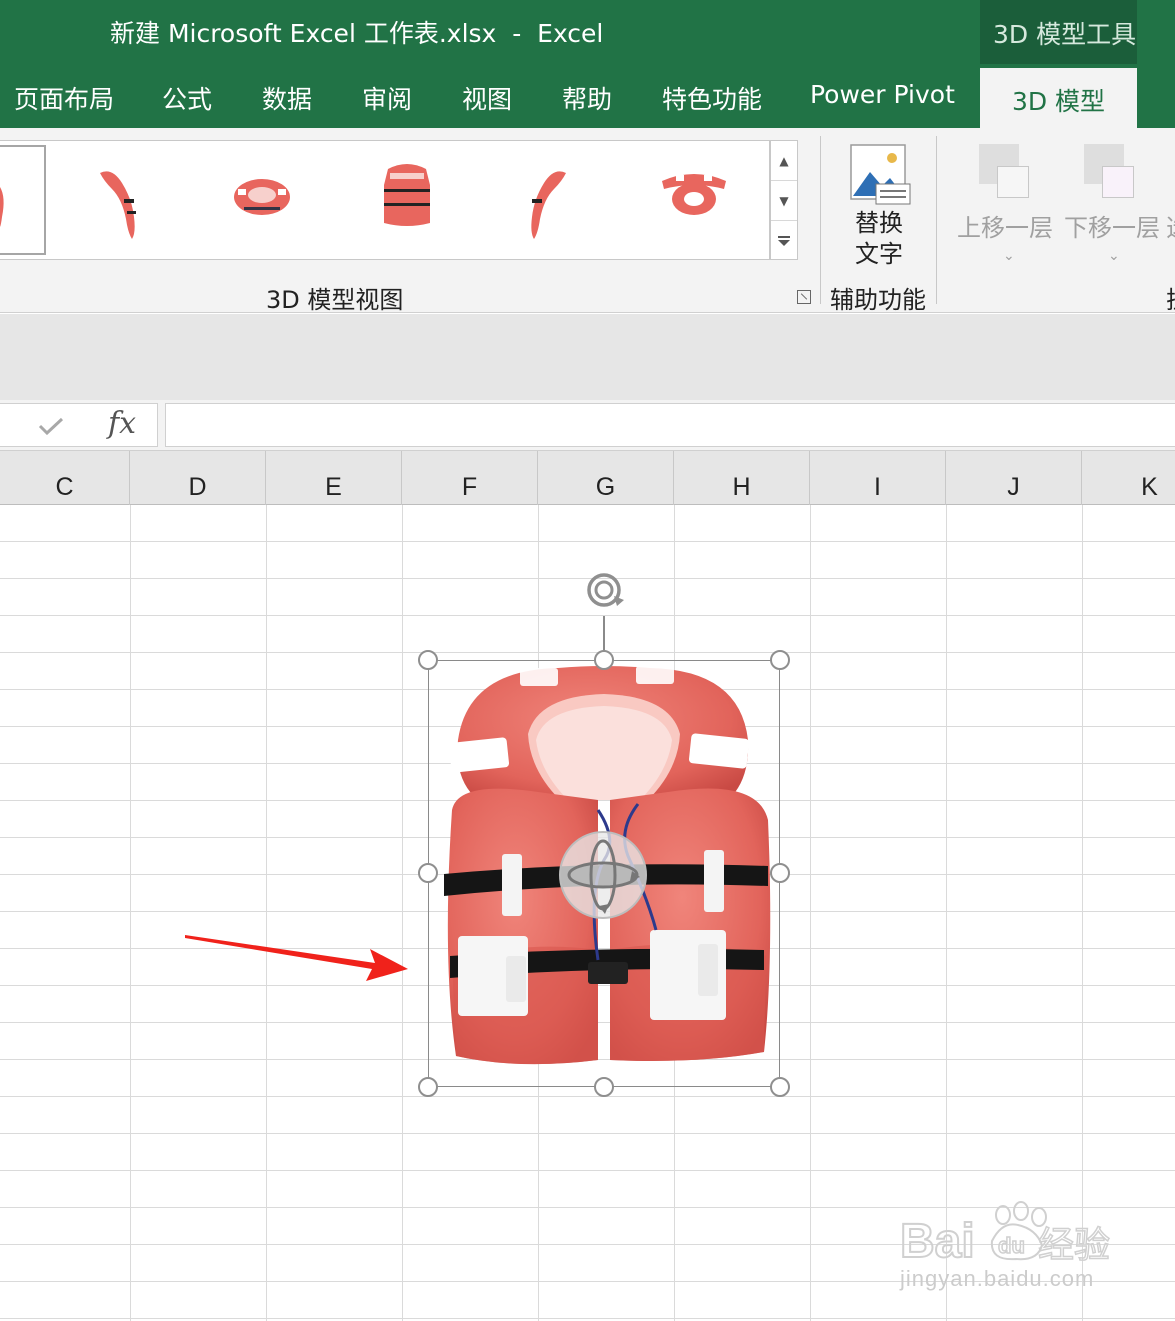  I want to click on dialog-launcher-icon, so click(804, 297).